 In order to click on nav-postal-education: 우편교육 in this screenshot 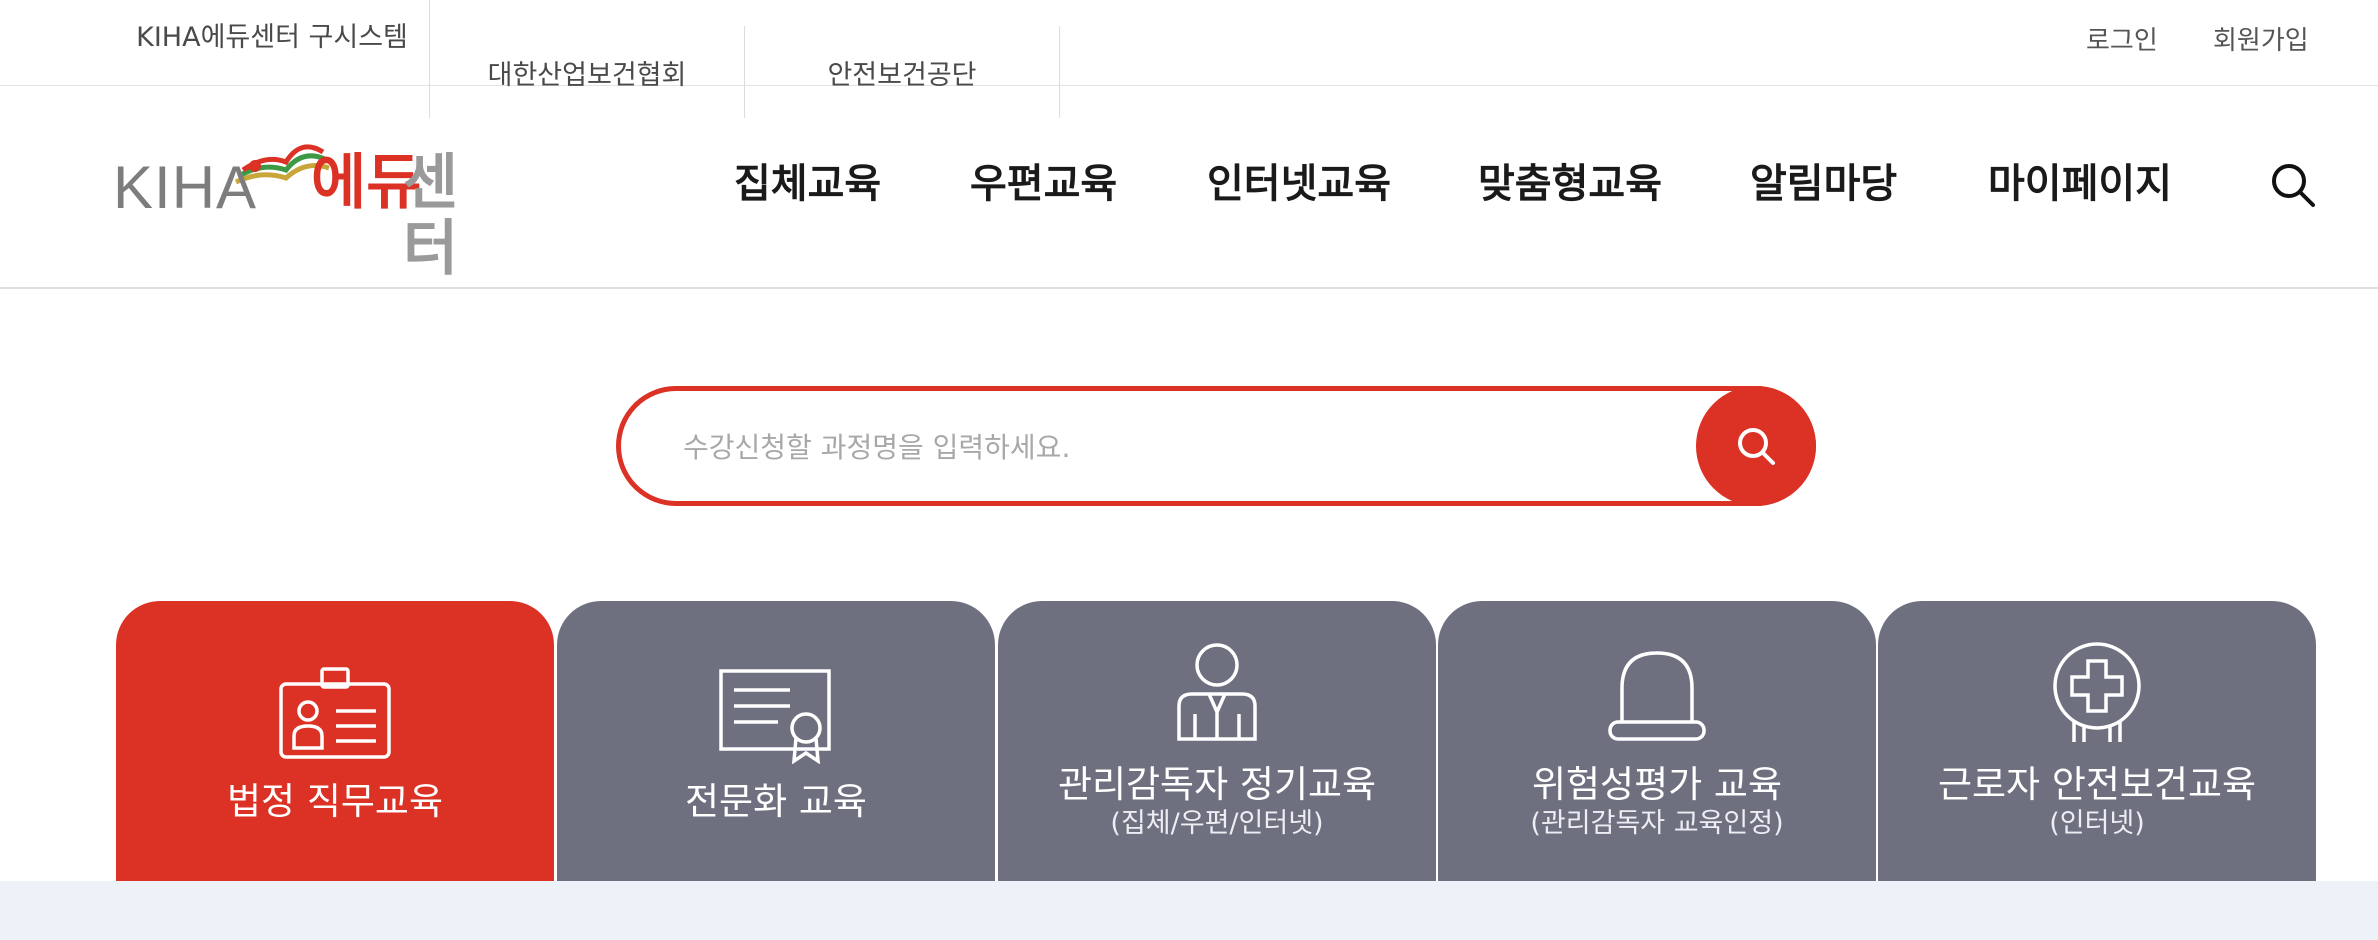, I will do `click(1043, 184)`.